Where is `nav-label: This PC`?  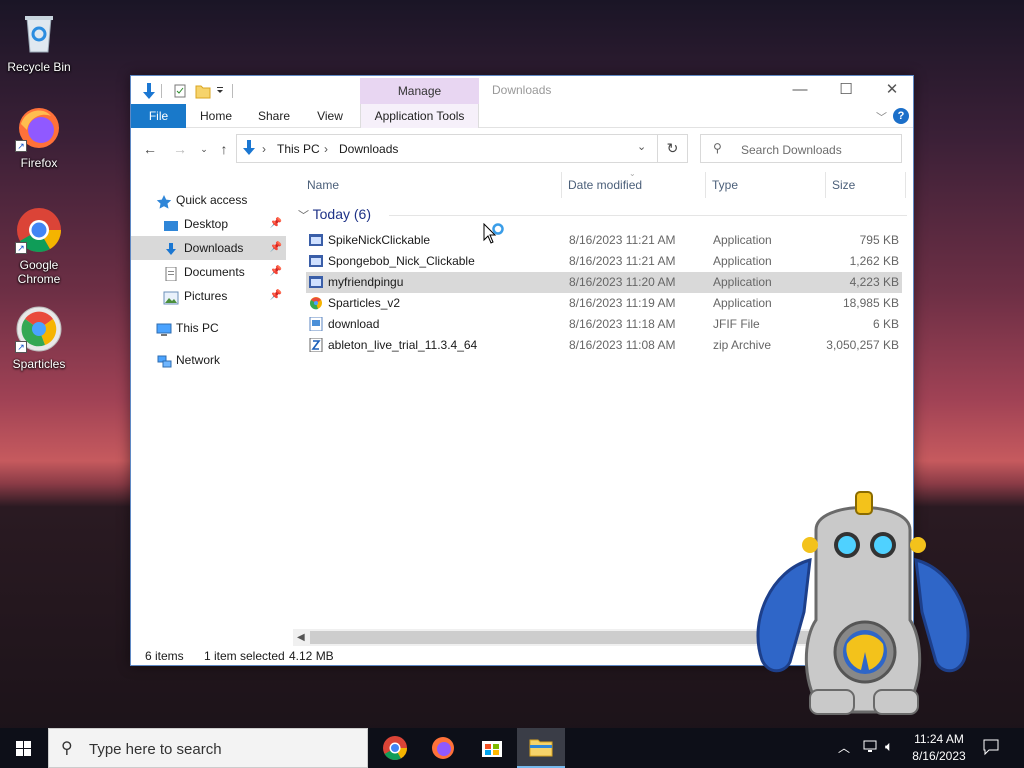 nav-label: This PC is located at coordinates (197, 328).